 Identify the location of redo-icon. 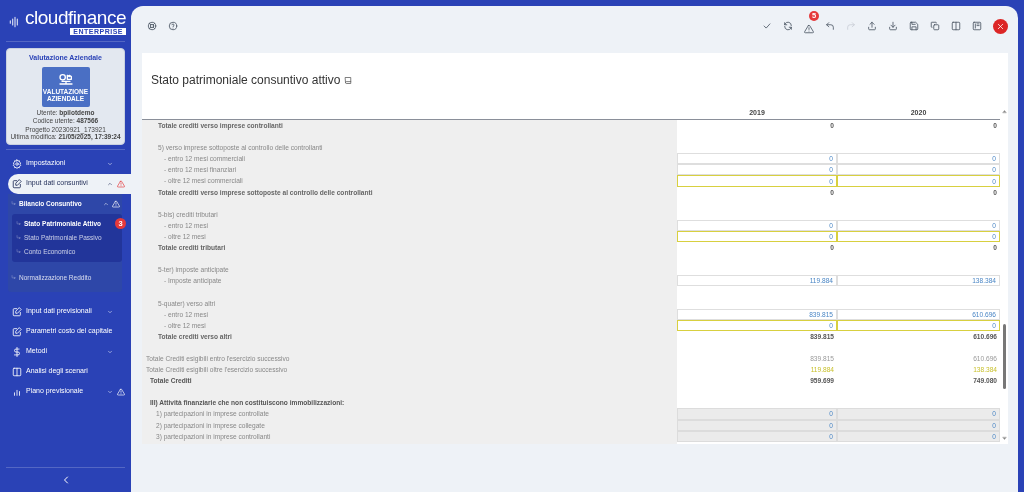
(850, 26).